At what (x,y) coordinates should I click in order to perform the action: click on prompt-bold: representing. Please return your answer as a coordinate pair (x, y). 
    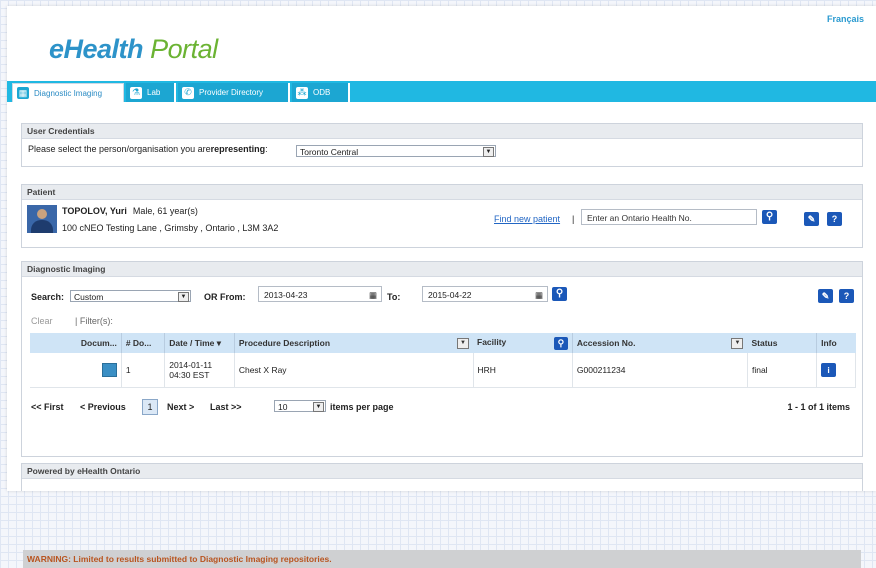
    Looking at the image, I should click on (238, 149).